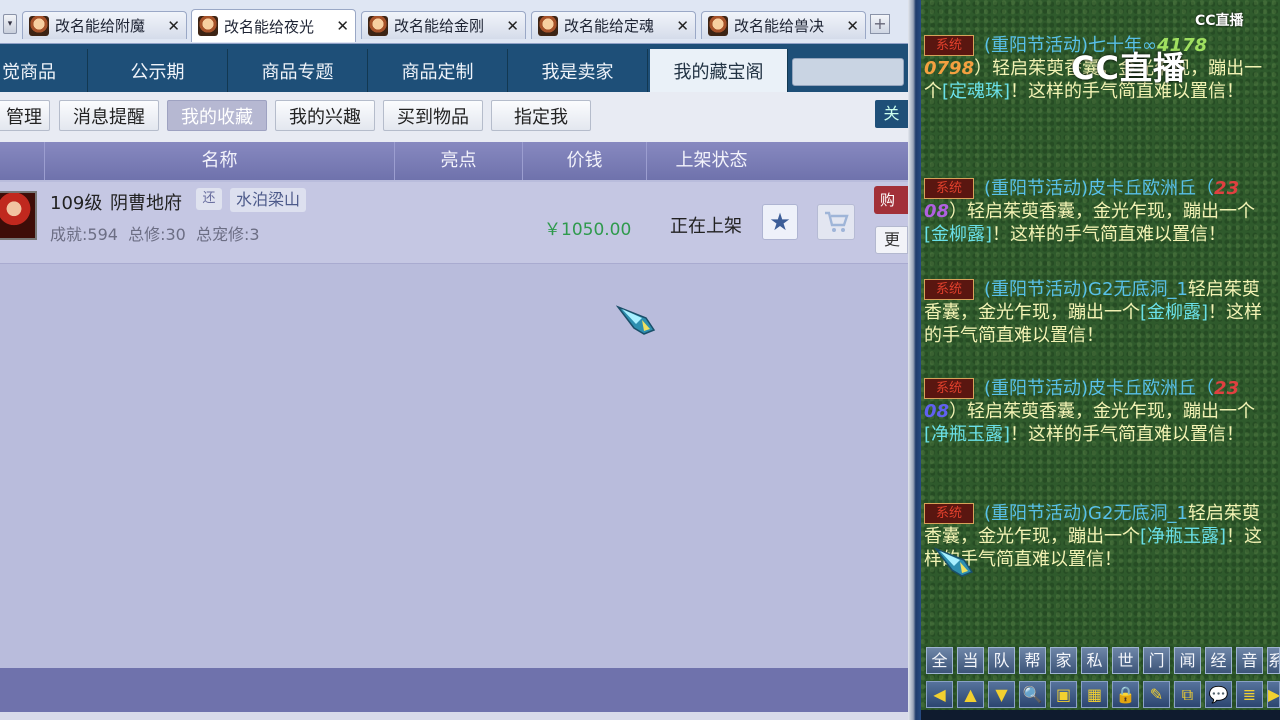  What do you see at coordinates (880, 24) in the screenshot?
I see `add-tab-icon: +` at bounding box center [880, 24].